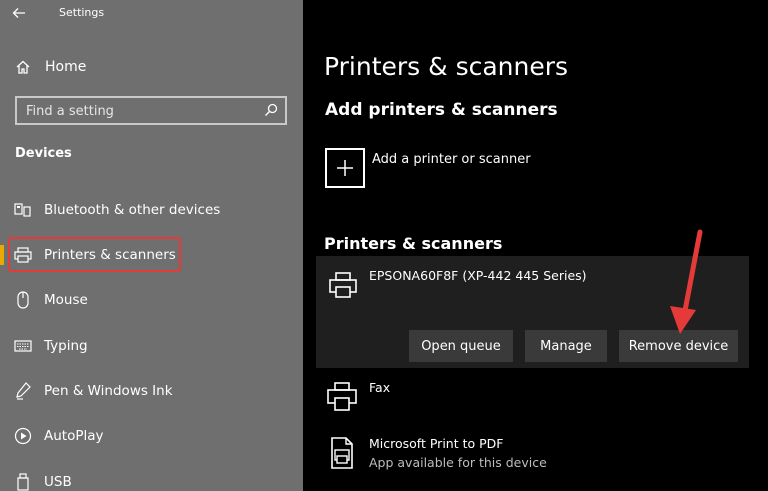  I want to click on sidebar-item-label: Mouse, so click(66, 300).